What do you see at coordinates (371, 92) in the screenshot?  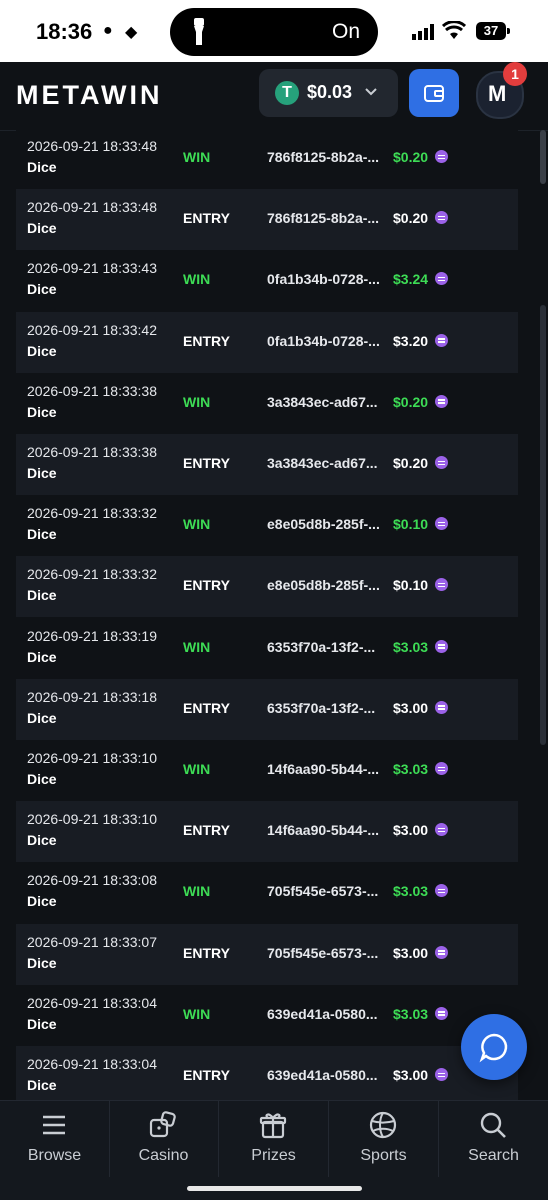 I see `chevron-down-icon` at bounding box center [371, 92].